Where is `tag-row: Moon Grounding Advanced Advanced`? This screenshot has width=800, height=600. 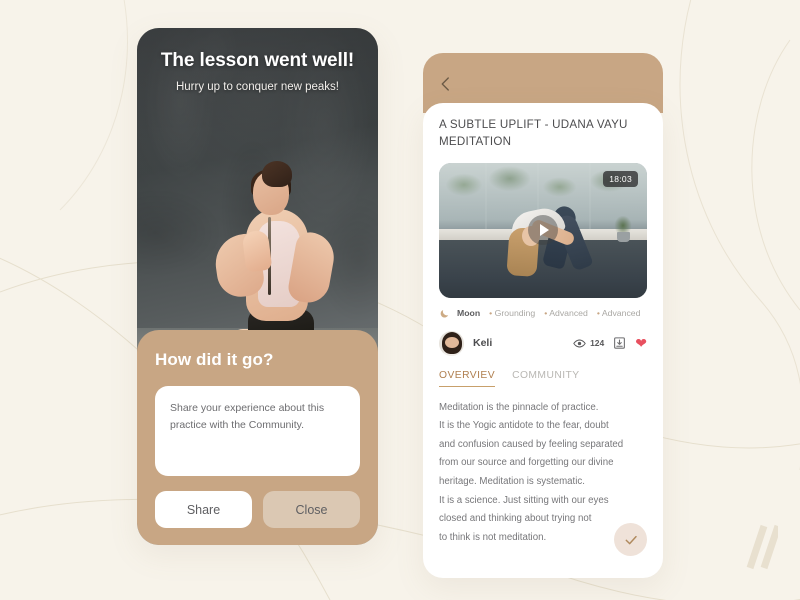
tag-row: Moon Grounding Advanced Advanced is located at coordinates (543, 313).